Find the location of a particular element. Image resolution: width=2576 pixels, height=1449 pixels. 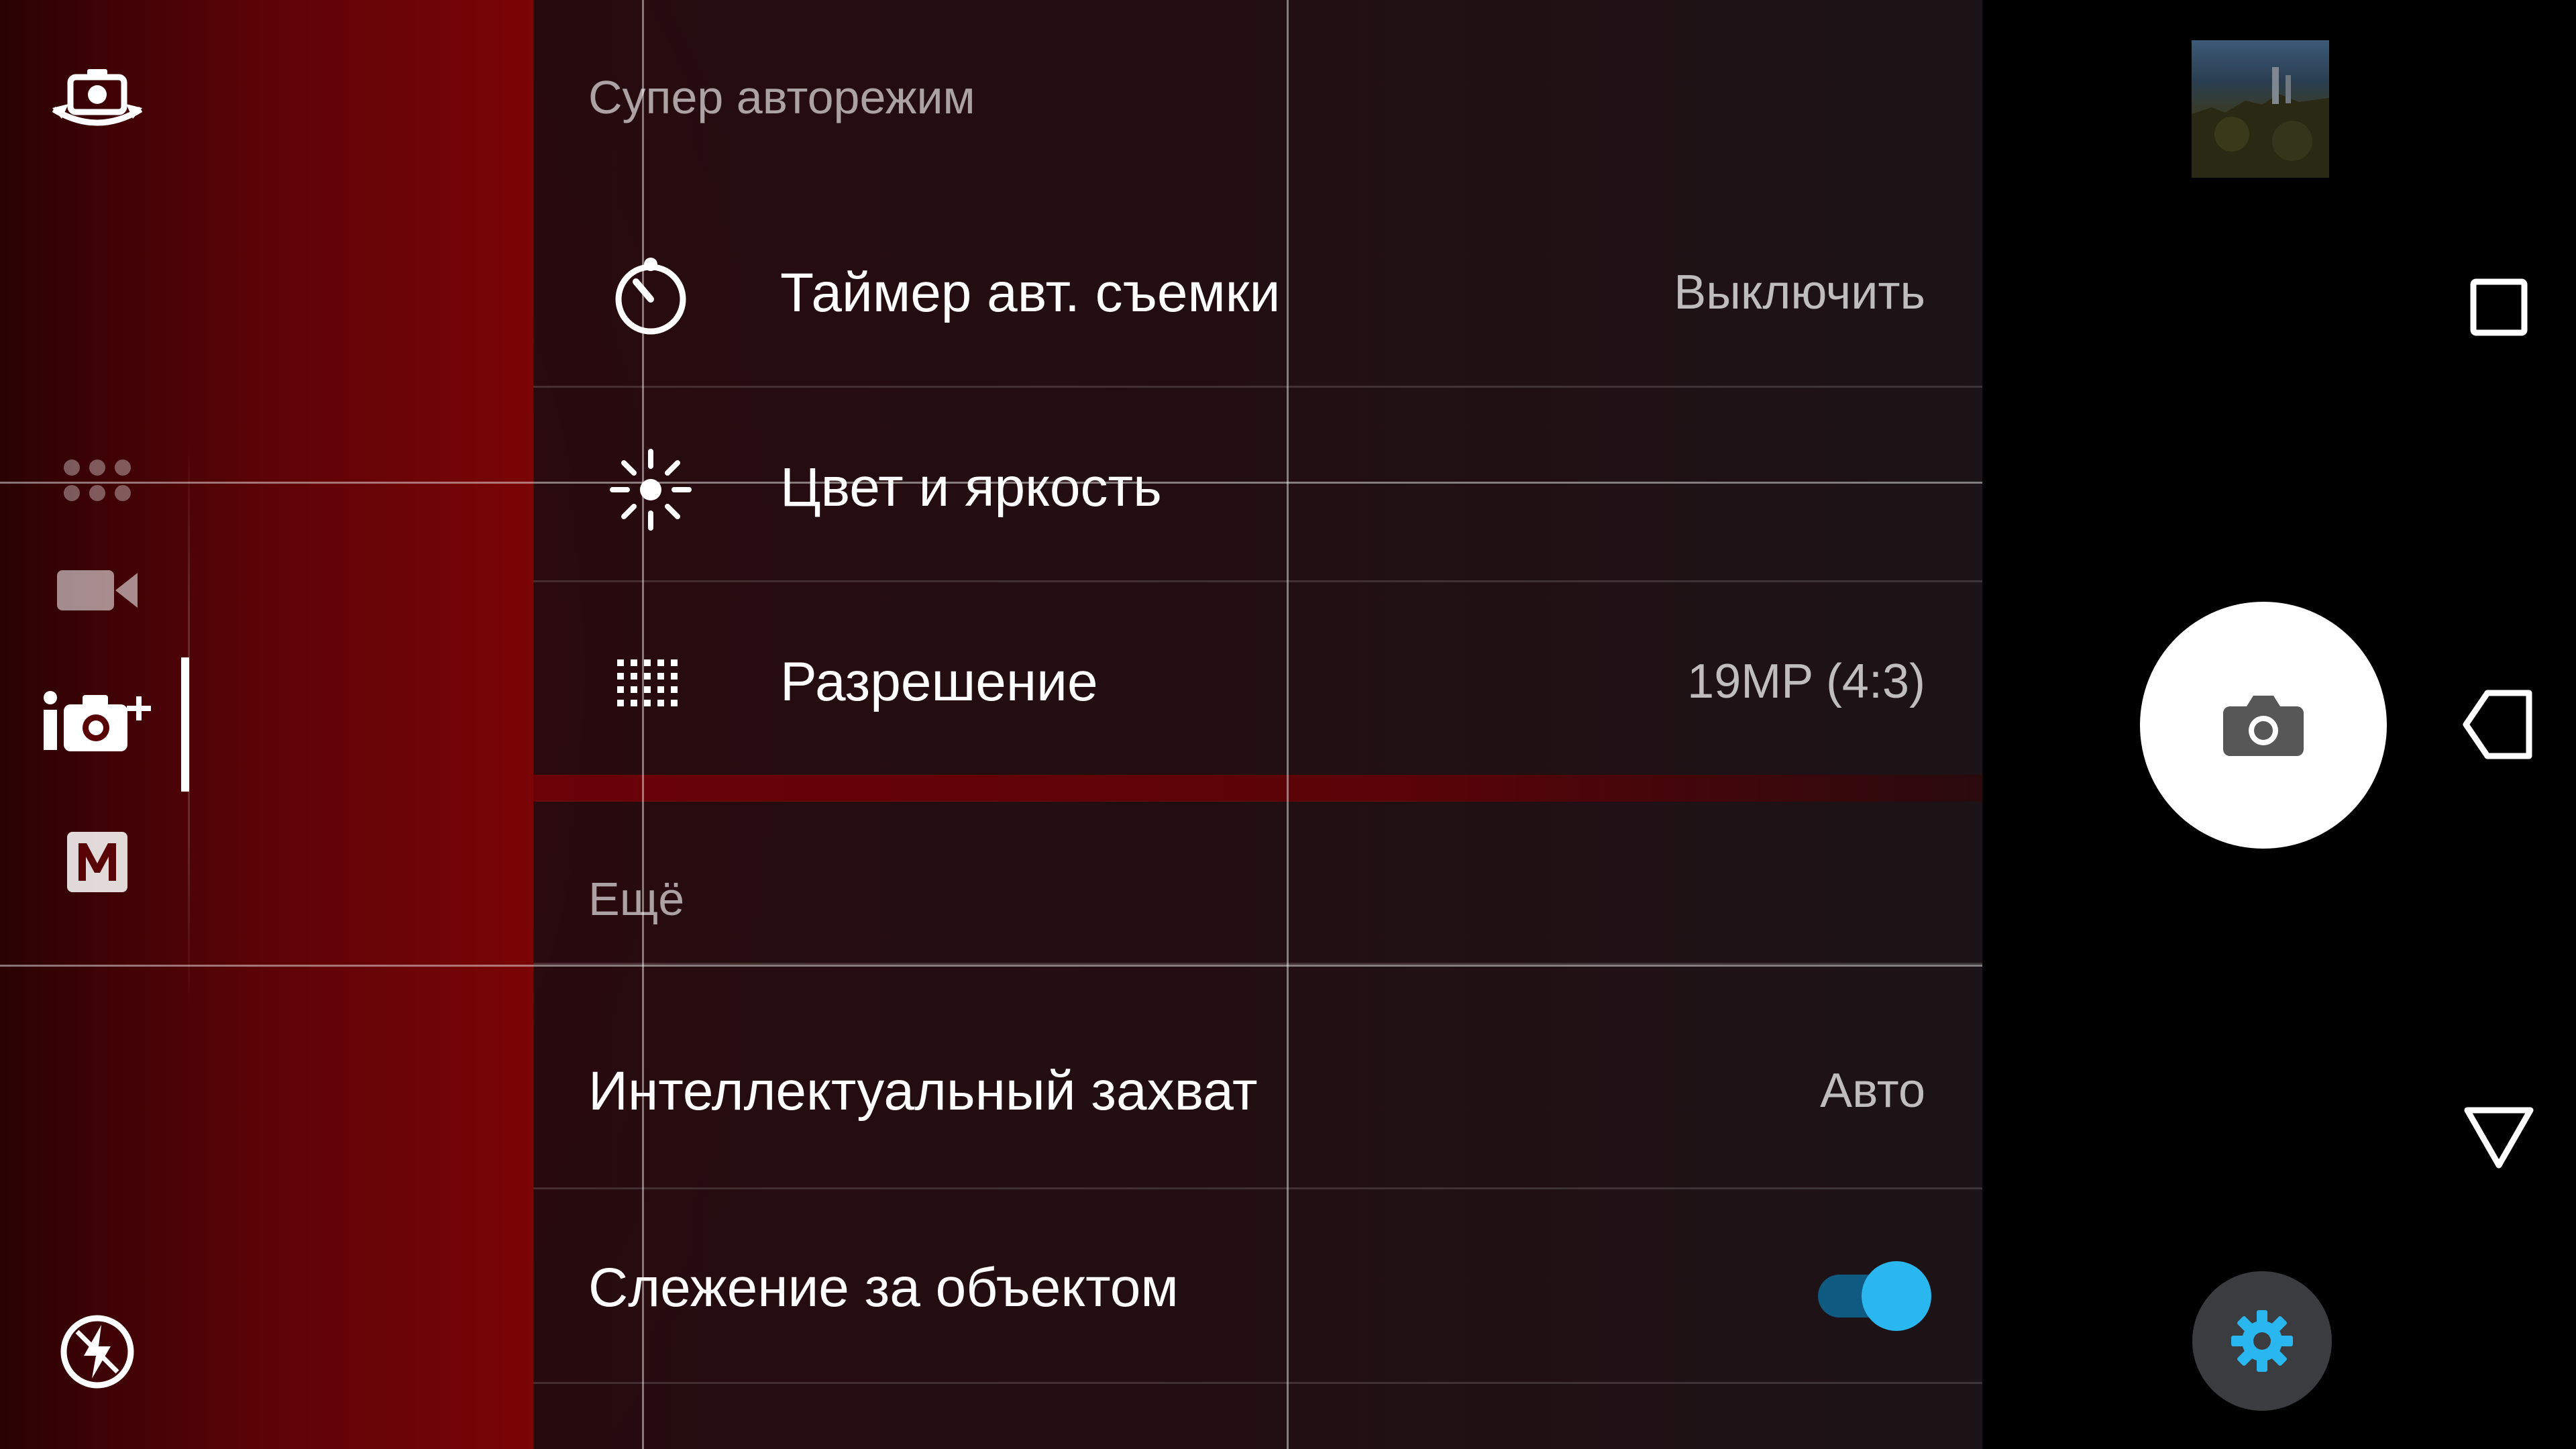

last-photo-thumbnail is located at coordinates (2260, 109).